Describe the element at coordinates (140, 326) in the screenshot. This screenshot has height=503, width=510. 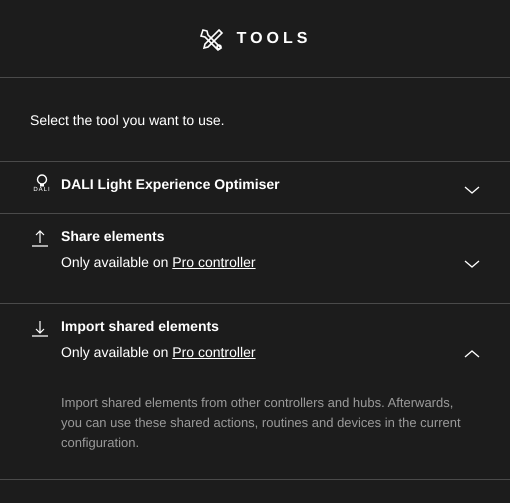
I see `tool-title: Import shared elements` at that location.